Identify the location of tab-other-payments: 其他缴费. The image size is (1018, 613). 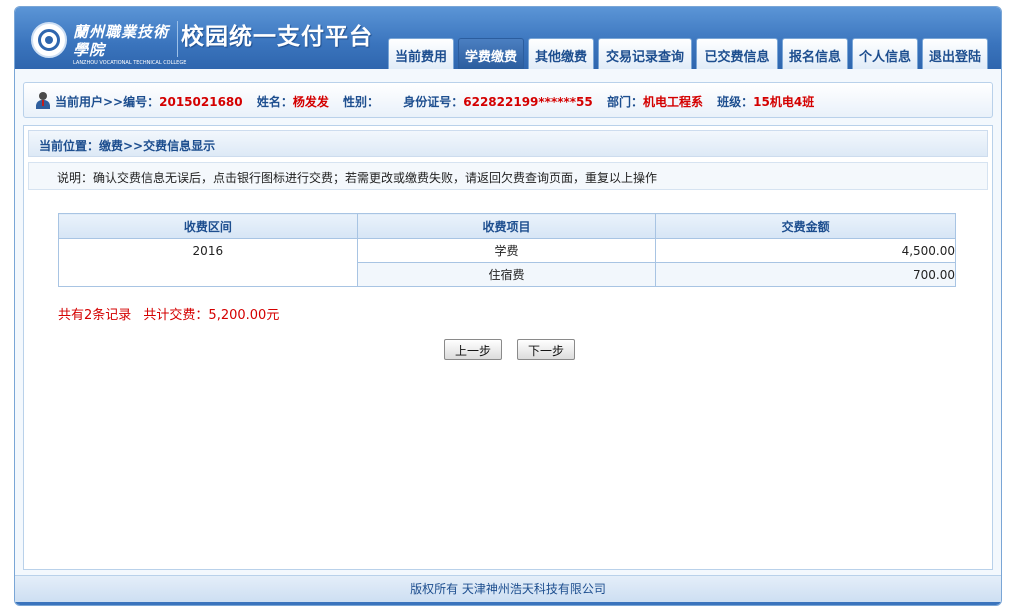
(561, 53).